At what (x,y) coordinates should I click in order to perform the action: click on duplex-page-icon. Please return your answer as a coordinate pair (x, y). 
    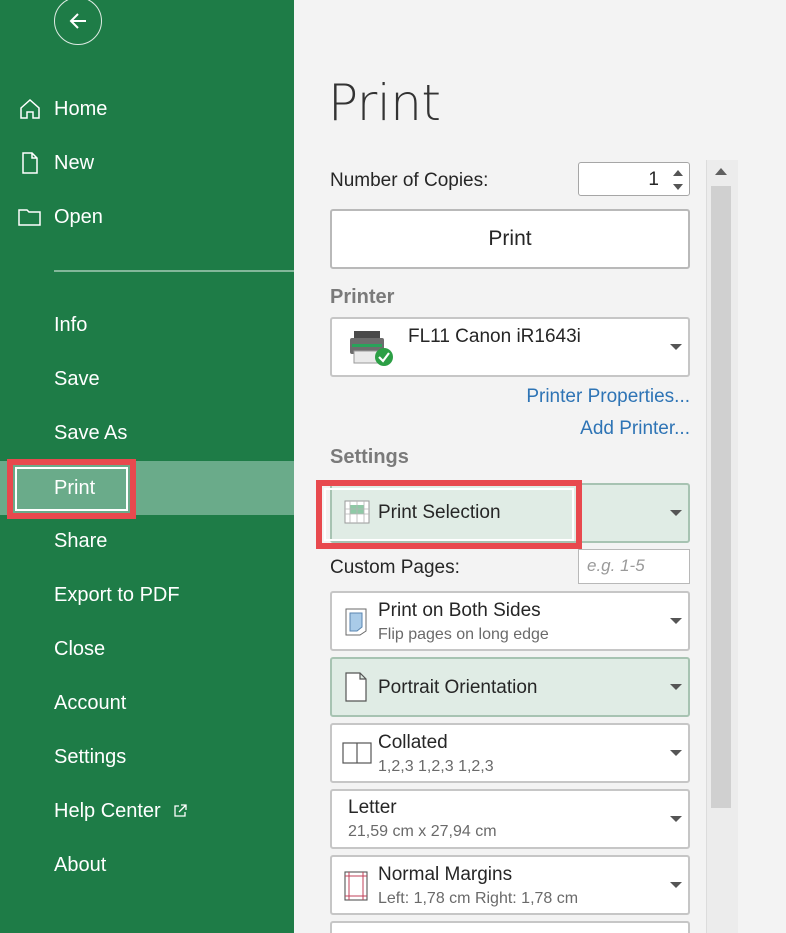
    Looking at the image, I should click on (356, 622).